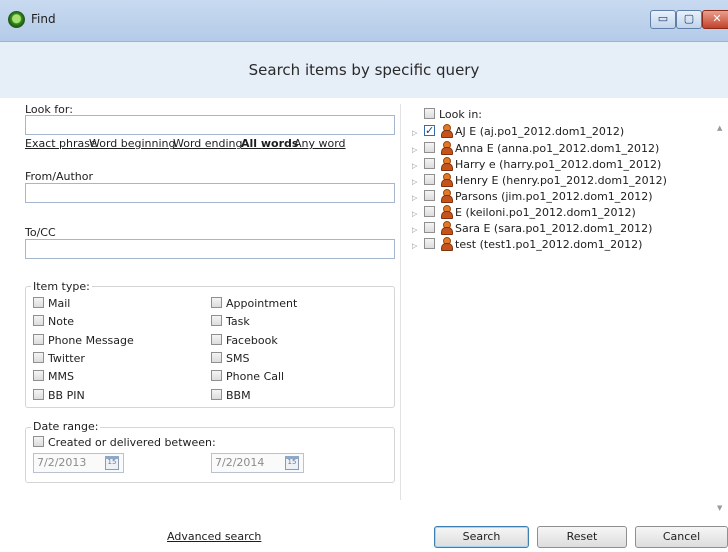  Describe the element at coordinates (38, 441) in the screenshot. I see `date-range-checkbox` at that location.